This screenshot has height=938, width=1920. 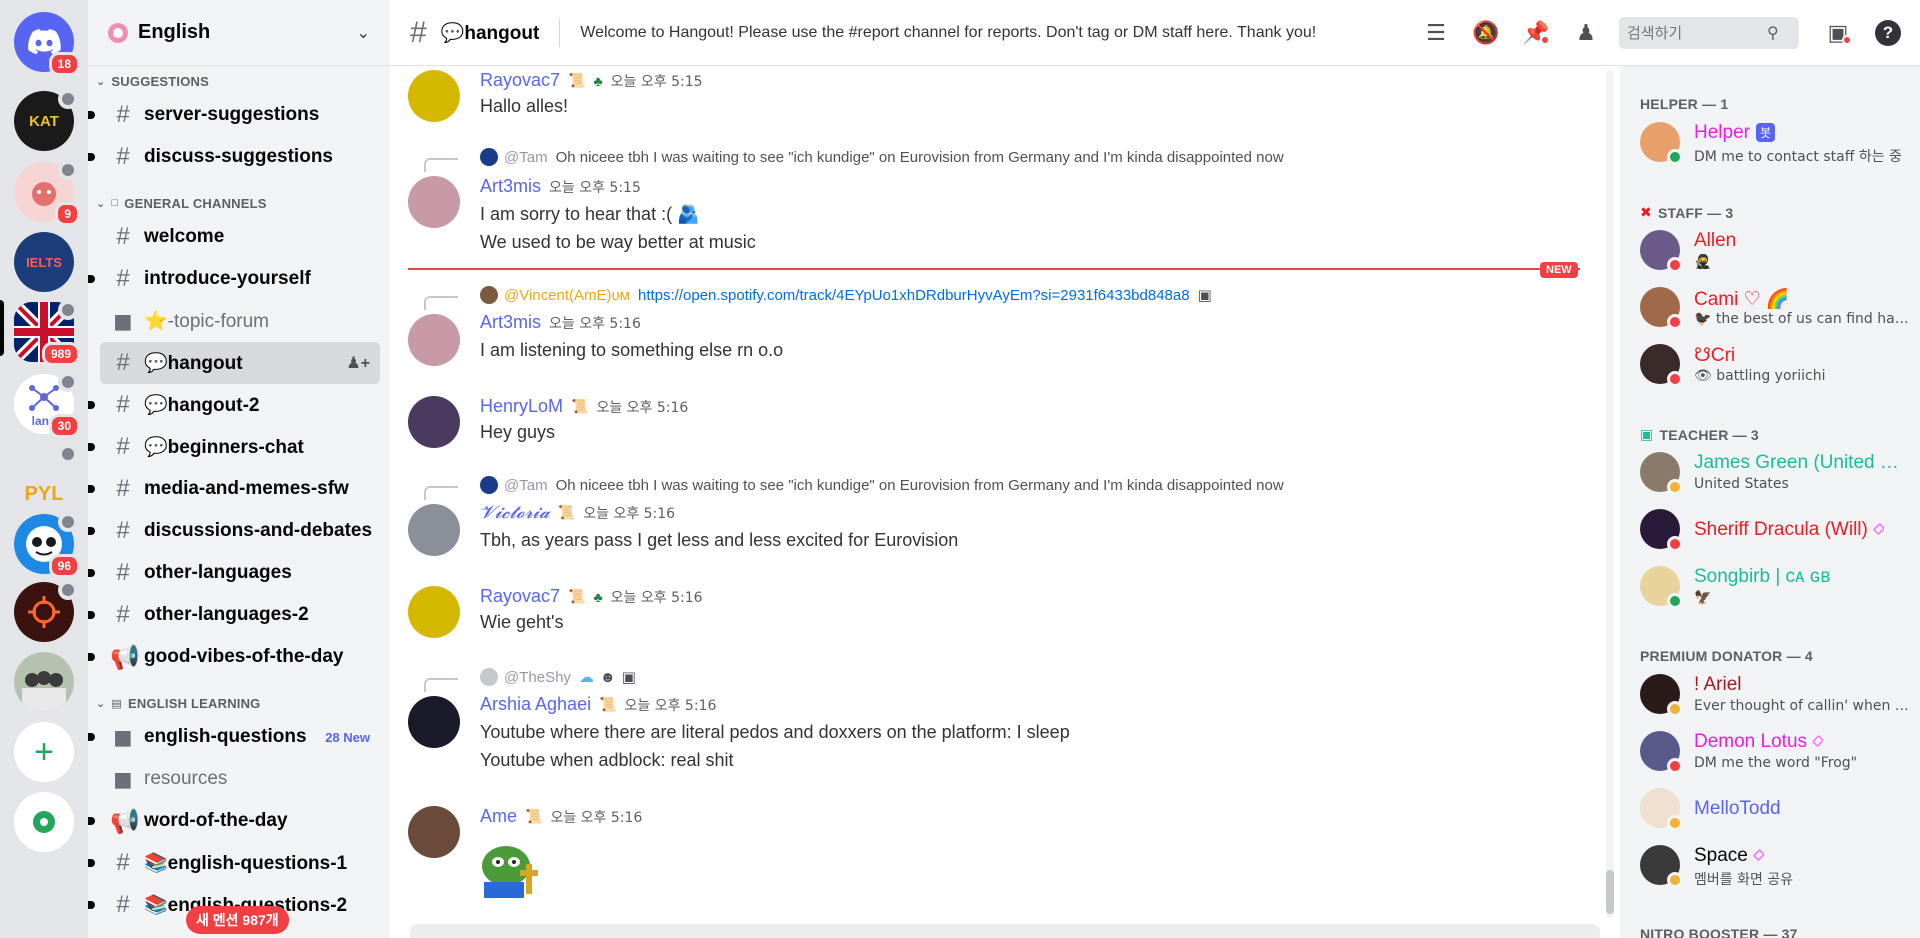 What do you see at coordinates (44, 822) in the screenshot?
I see `discover-button` at bounding box center [44, 822].